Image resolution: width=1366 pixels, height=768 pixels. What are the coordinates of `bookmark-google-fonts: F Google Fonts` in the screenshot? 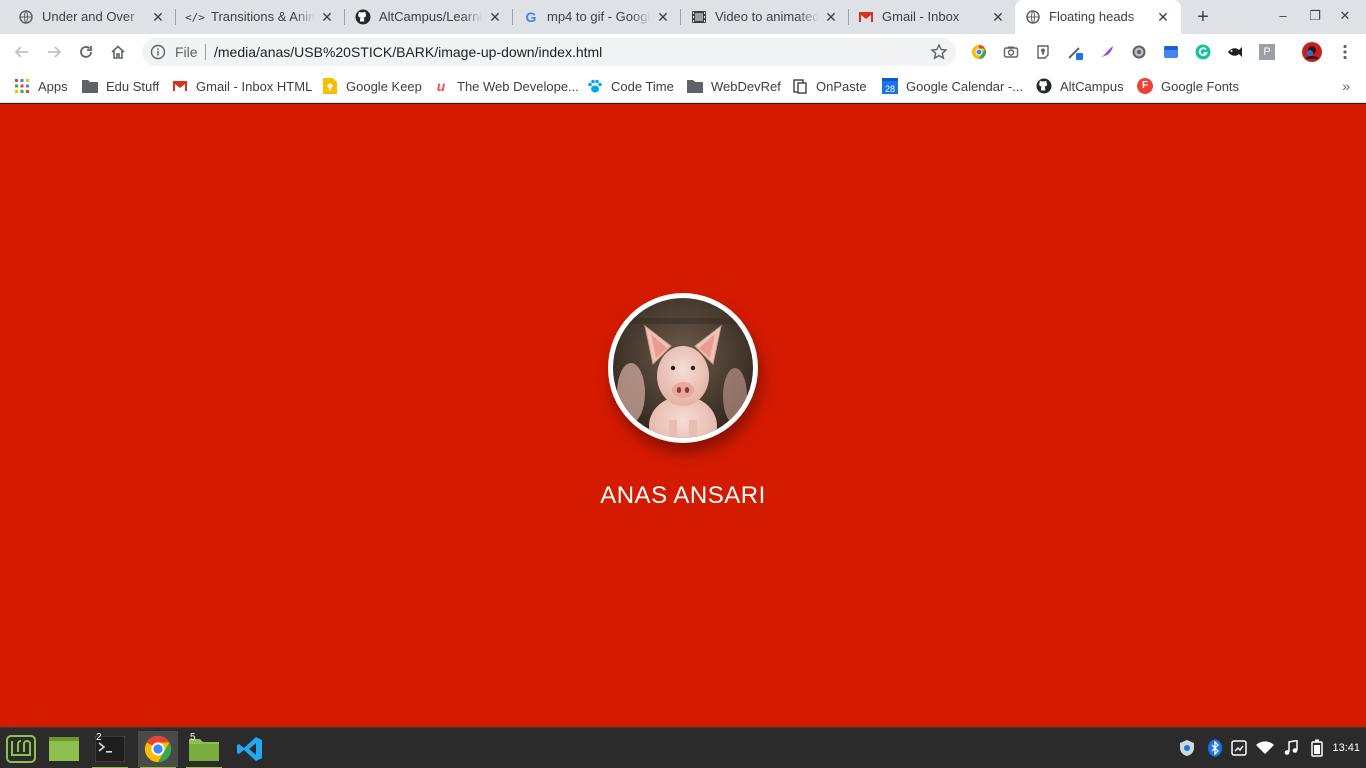 It's located at (1188, 86).